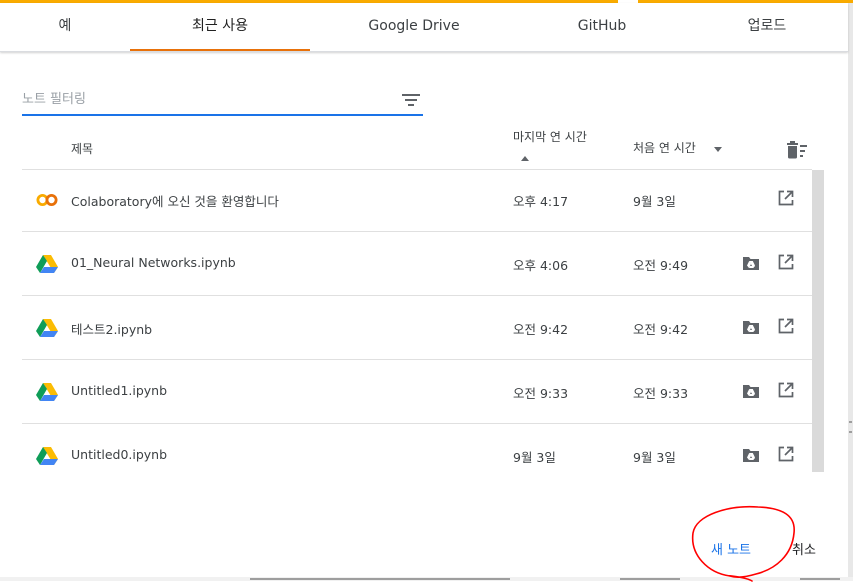  I want to click on notebook-filter, so click(222, 101).